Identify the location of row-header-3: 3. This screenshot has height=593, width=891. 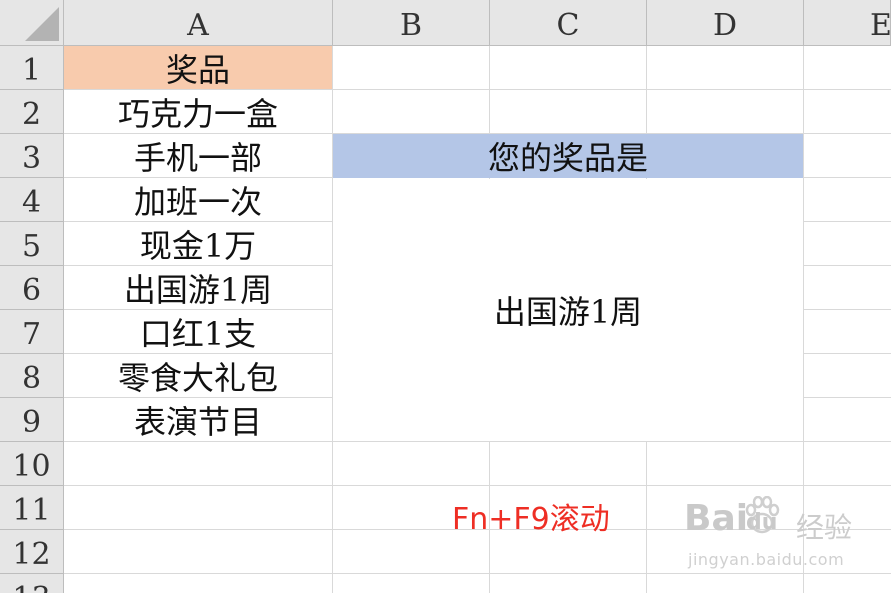
(32, 156).